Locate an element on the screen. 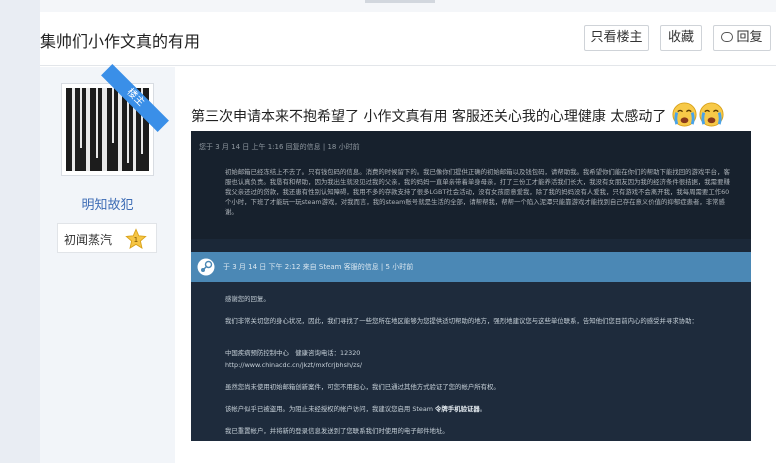  reply-button: 回复 is located at coordinates (742, 38).